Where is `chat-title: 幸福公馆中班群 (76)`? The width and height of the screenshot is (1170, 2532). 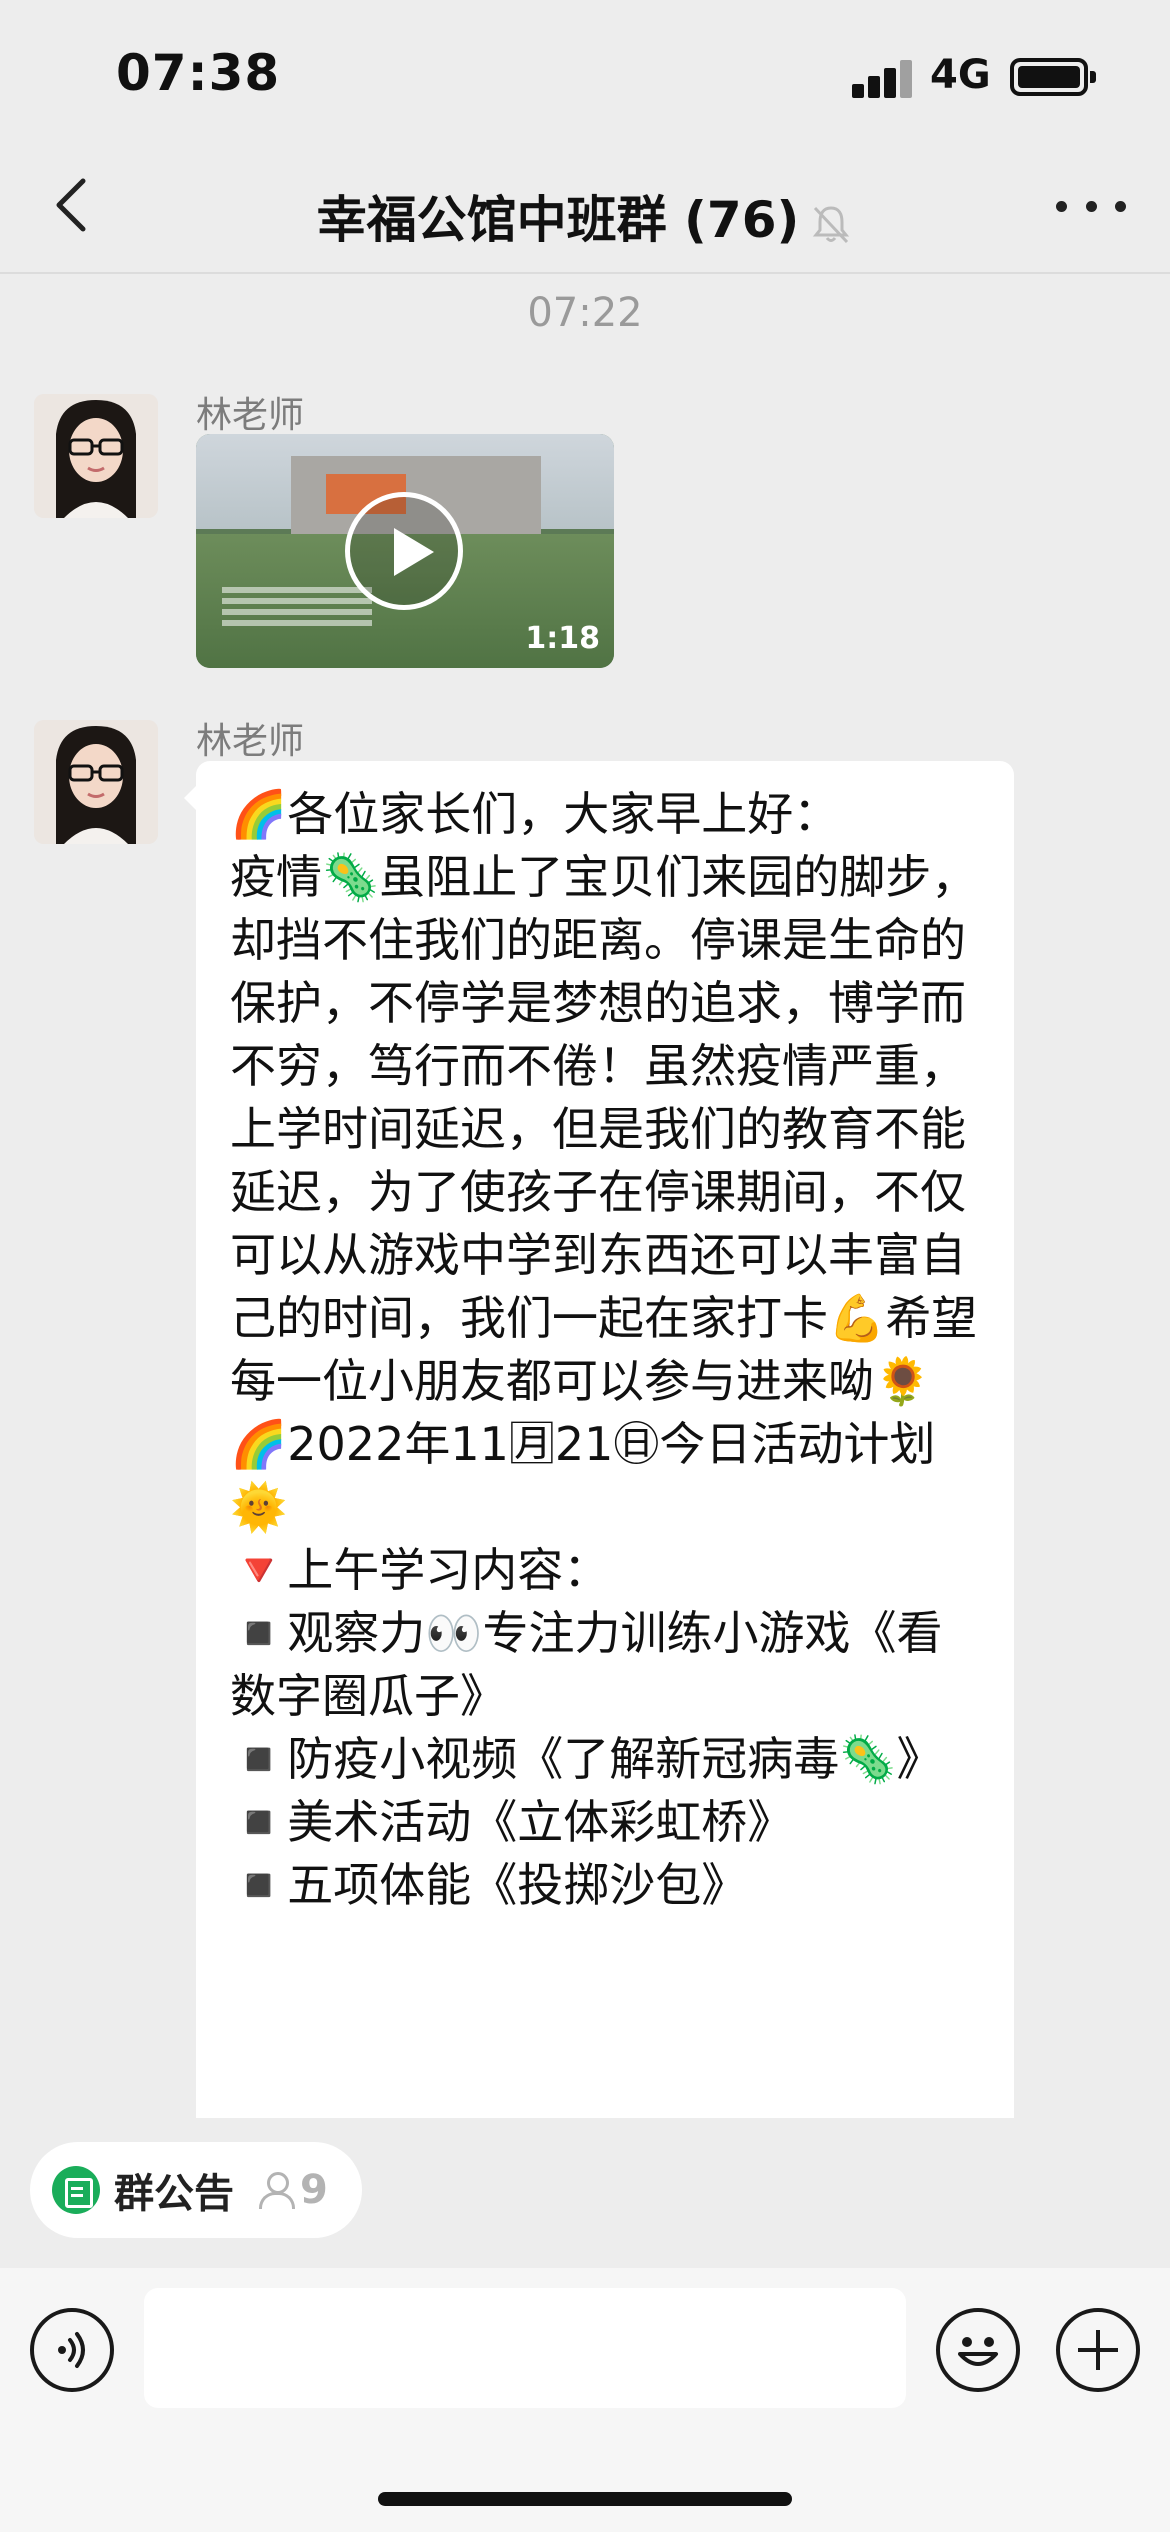
chat-title: 幸福公馆中班群 (76) is located at coordinates (585, 216).